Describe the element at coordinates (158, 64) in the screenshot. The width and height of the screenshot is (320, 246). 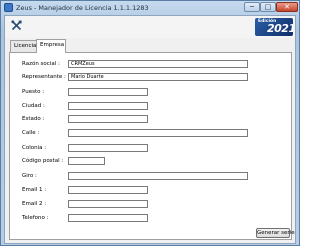
I see `razon-social-input: CRMZeus` at that location.